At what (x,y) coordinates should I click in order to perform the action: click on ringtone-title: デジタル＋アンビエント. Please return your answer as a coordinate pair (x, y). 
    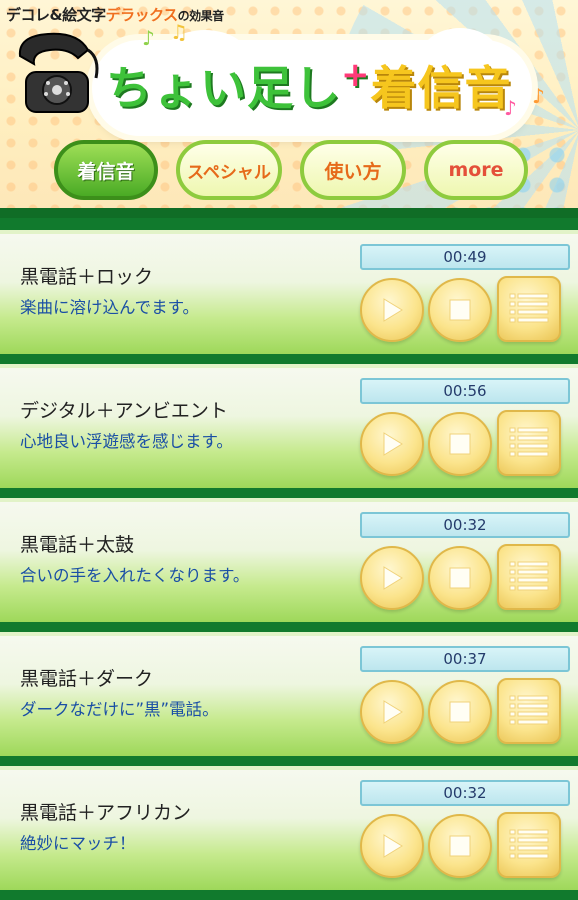
    Looking at the image, I should click on (124, 411).